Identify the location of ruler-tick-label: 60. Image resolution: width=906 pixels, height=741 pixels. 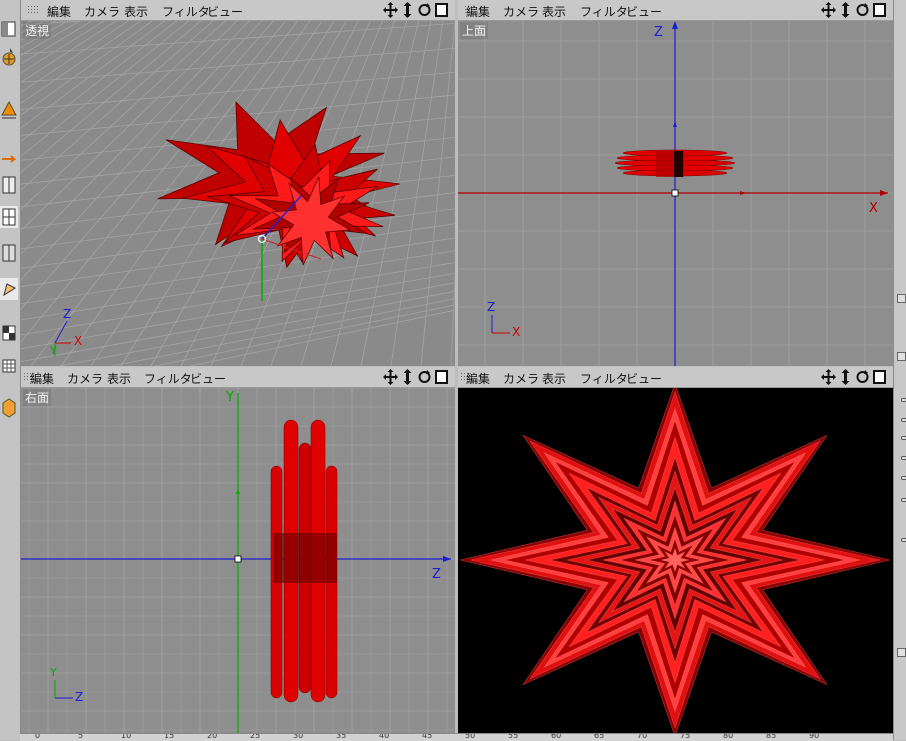
(556, 736).